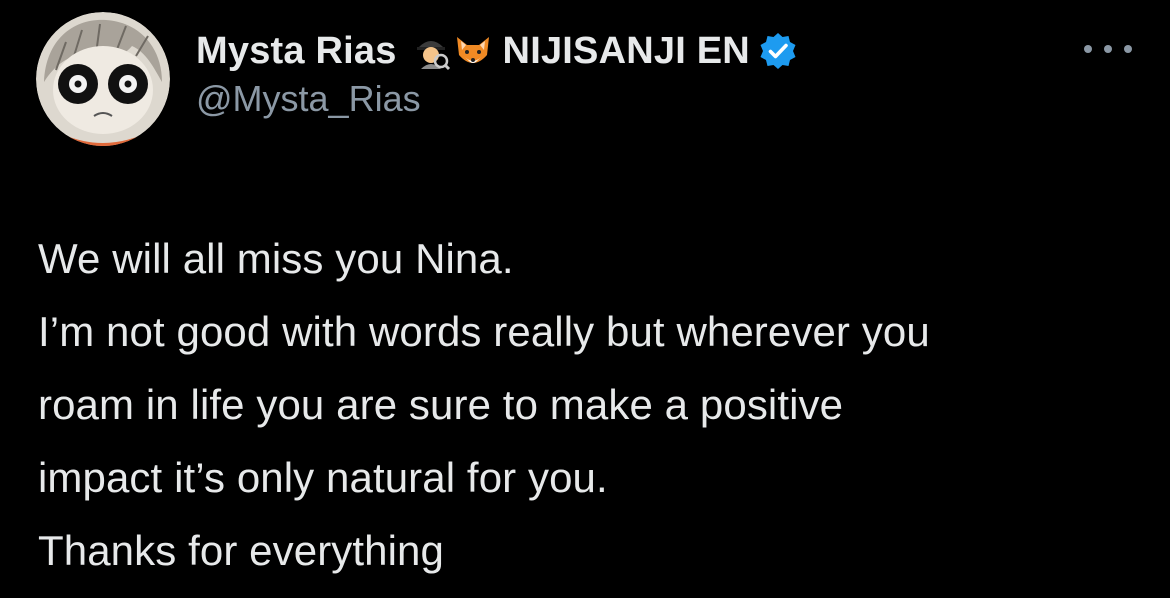 The width and height of the screenshot is (1170, 598). I want to click on tweet-header: Mysta Rias NIJISANJI EN @Mysta_Rias, so click(663, 73).